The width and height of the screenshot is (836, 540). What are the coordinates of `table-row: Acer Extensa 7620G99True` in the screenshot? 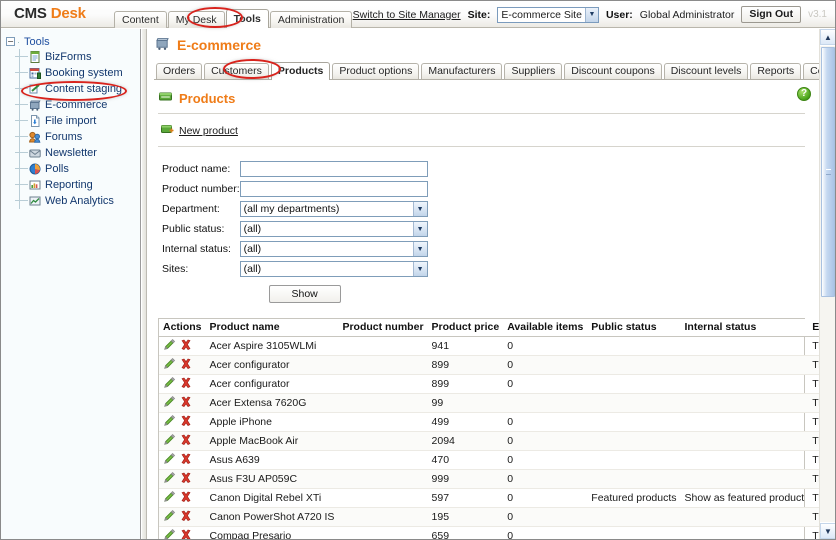 It's located at (497, 403).